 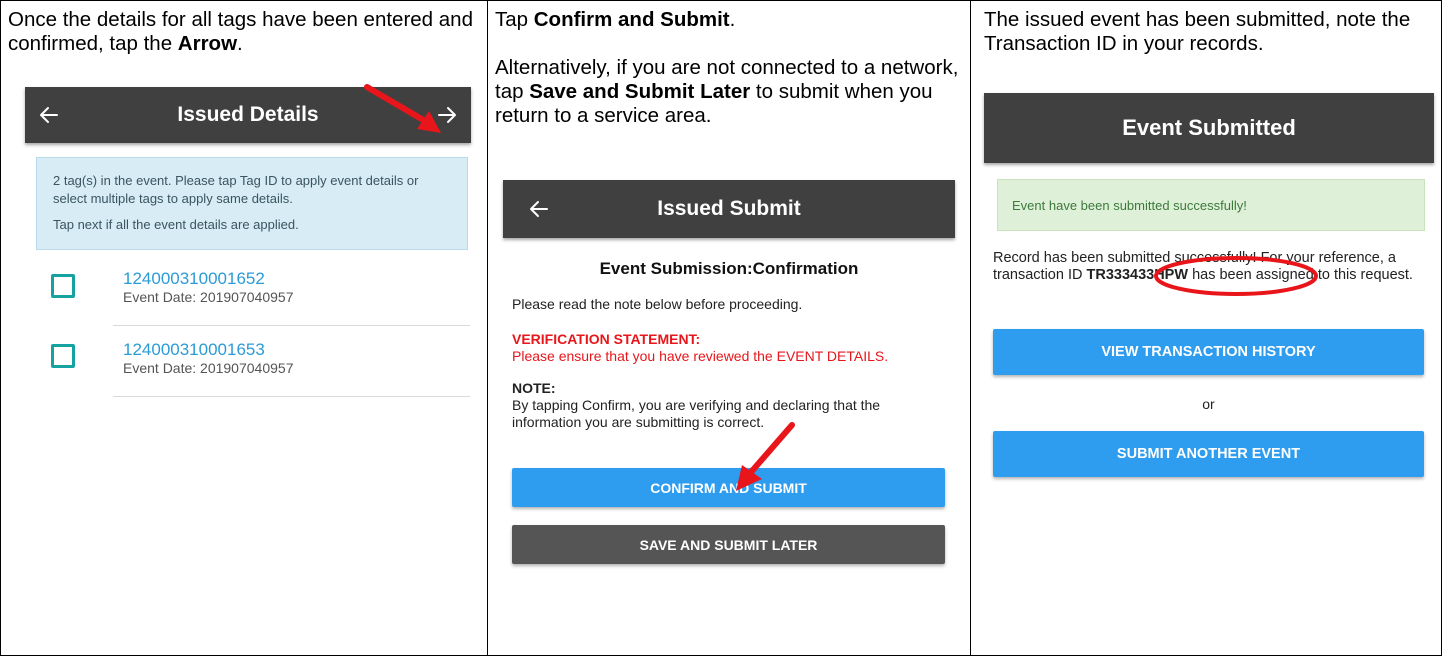 I want to click on success-alert: Event have been submitted successfully!, so click(x=1211, y=205).